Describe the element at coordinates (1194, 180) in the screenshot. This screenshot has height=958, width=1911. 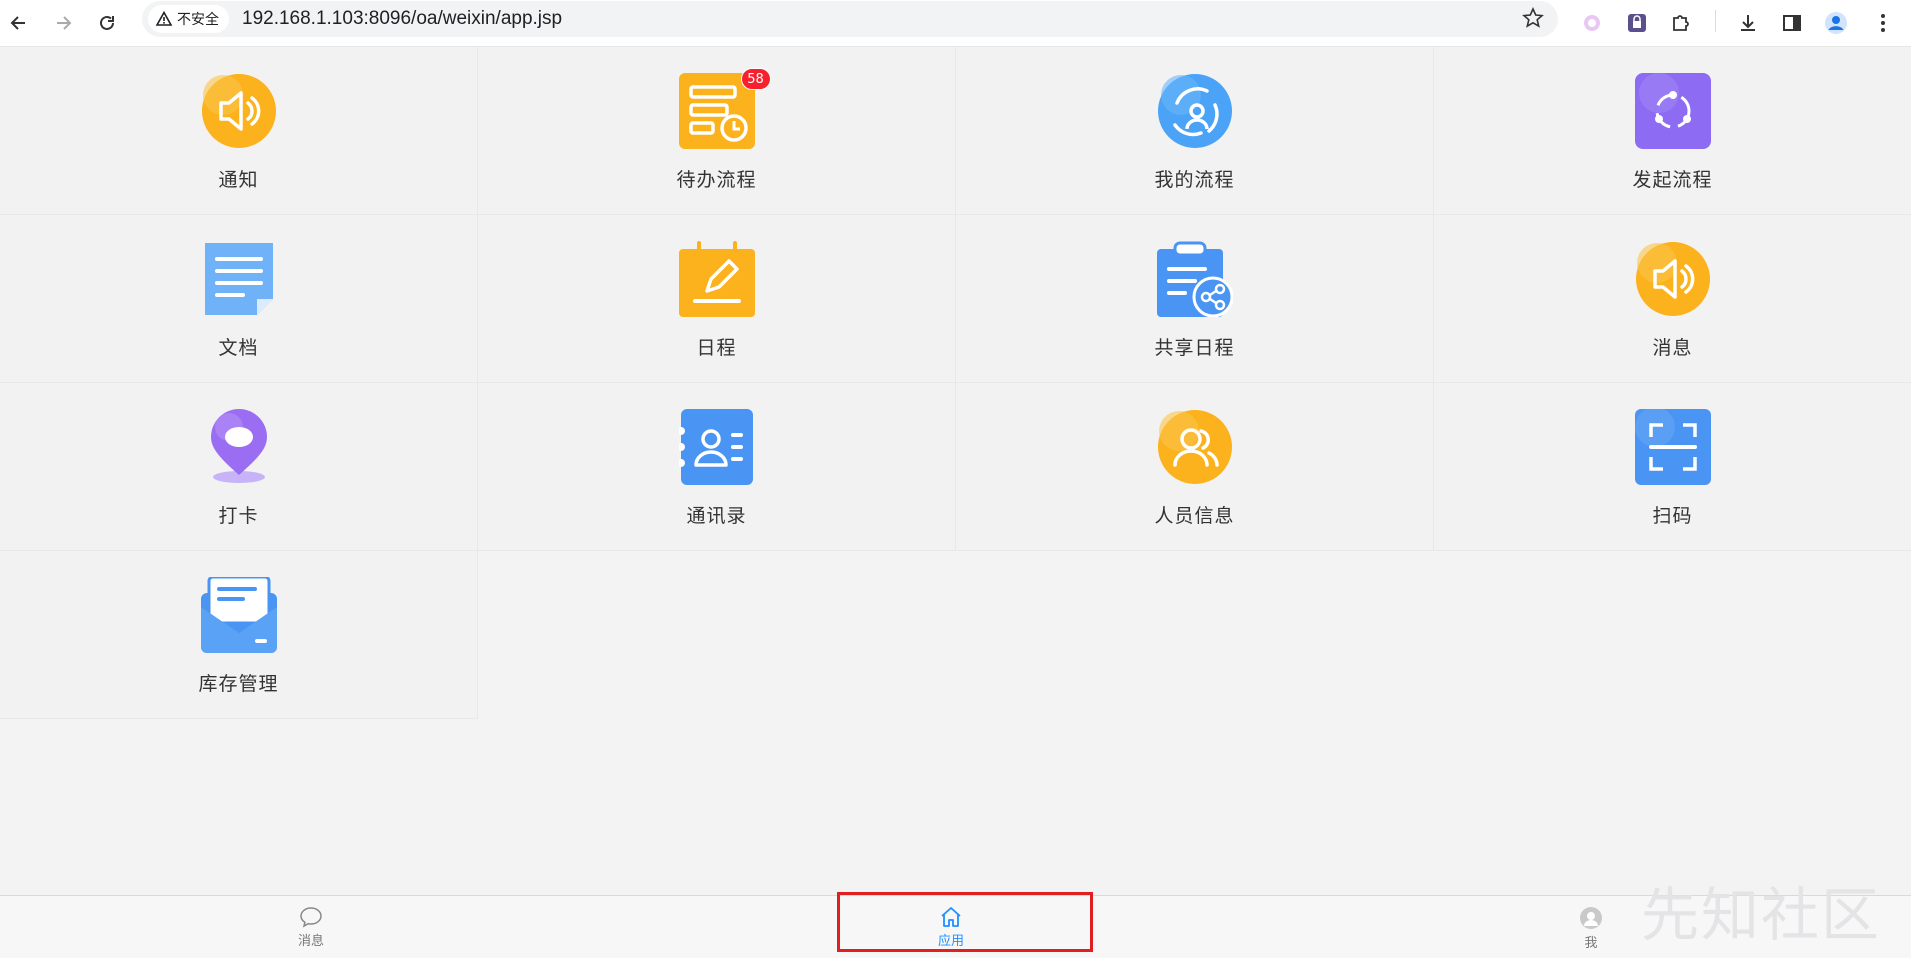
I see `app-label: 我的流程` at that location.